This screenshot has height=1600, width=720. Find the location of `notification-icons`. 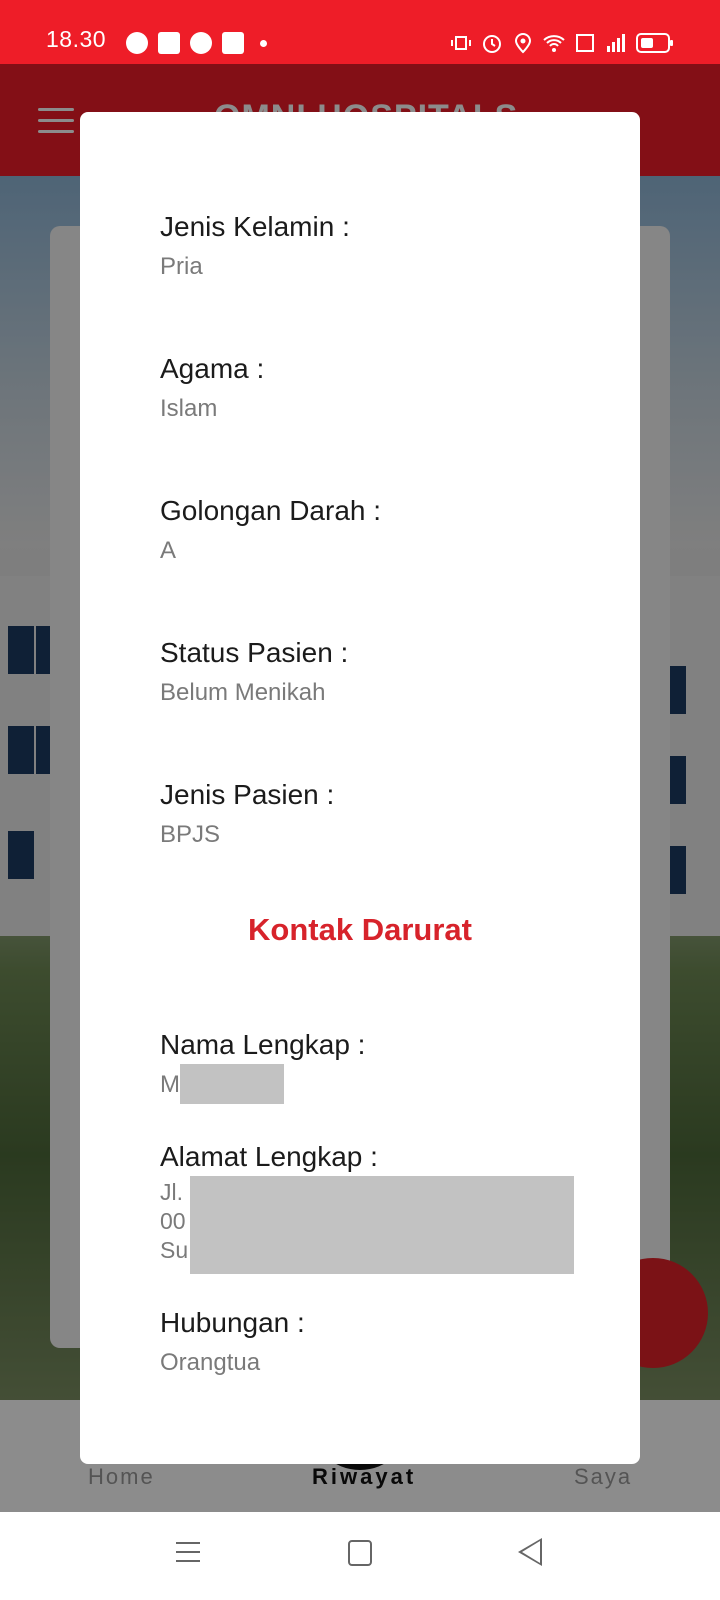

notification-icons is located at coordinates (196, 43).